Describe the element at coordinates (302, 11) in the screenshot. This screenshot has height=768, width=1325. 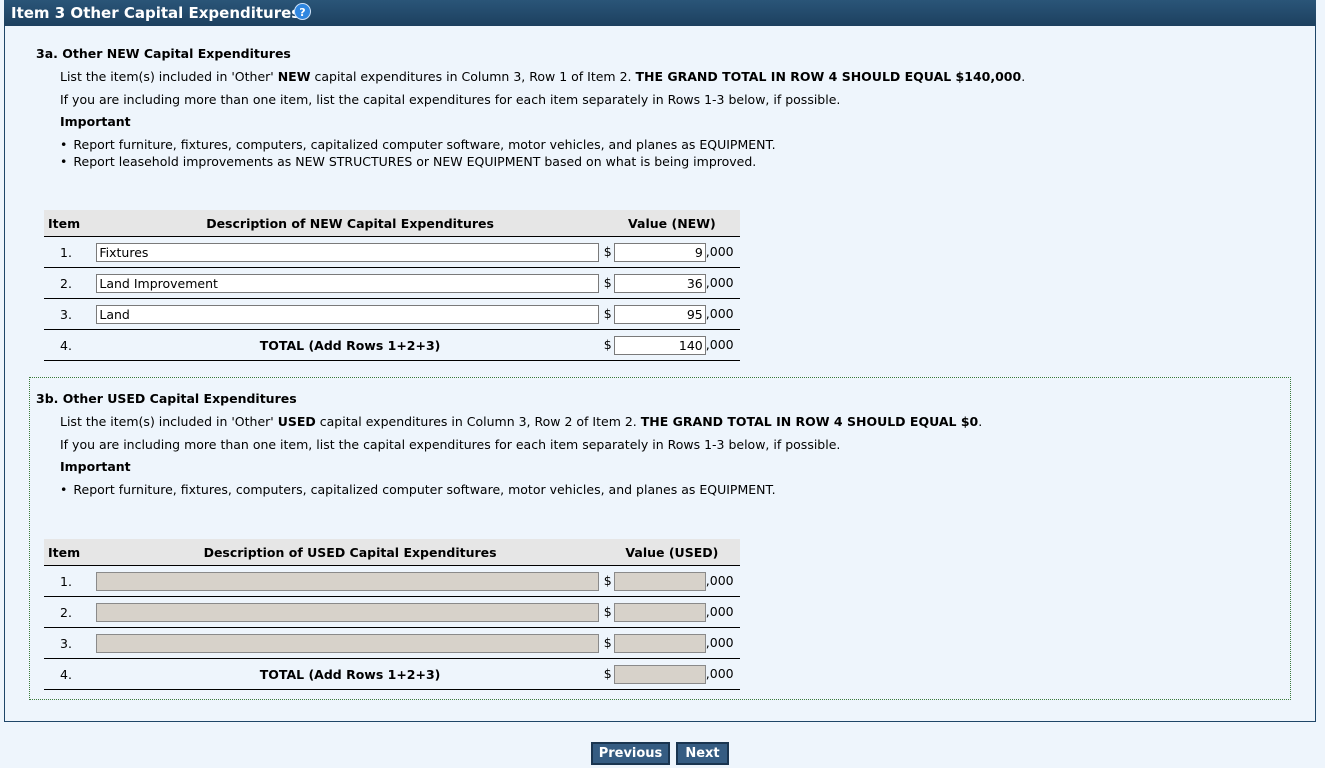
I see `help-icon: ?` at that location.